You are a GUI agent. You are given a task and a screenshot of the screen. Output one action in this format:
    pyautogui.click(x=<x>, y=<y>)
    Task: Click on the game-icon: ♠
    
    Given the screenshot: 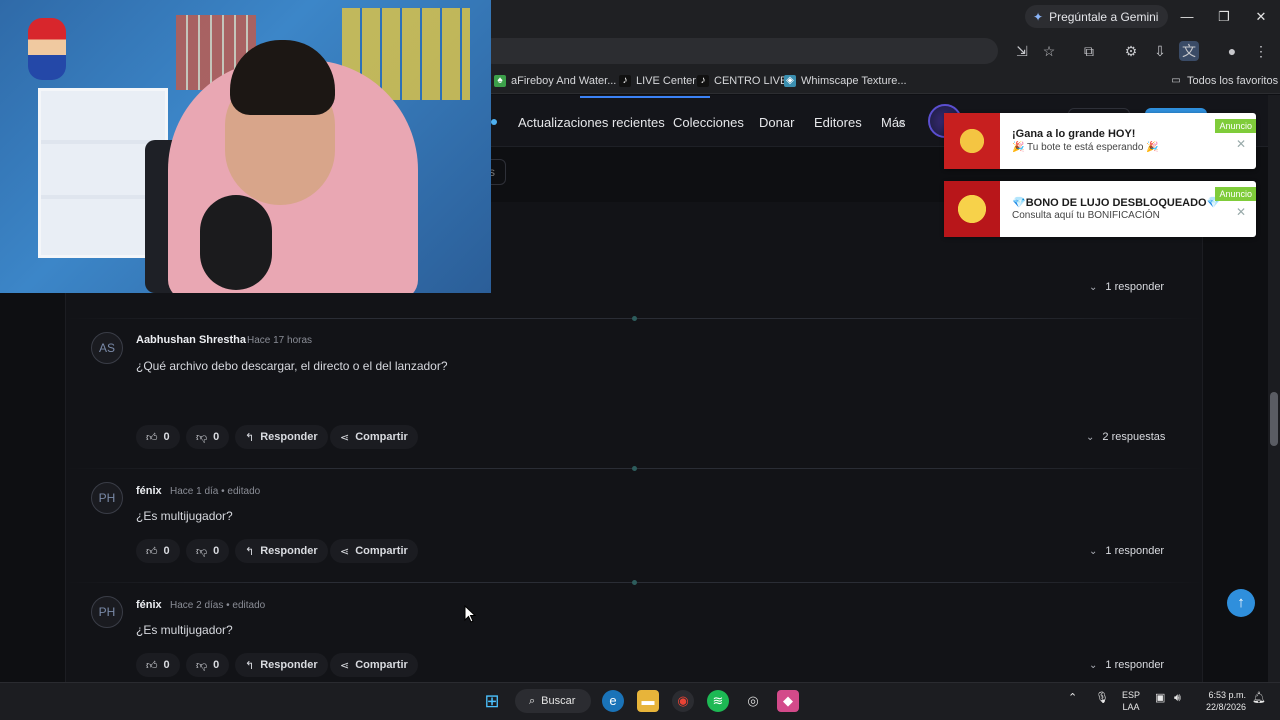 What is the action you would take?
    pyautogui.click(x=500, y=81)
    